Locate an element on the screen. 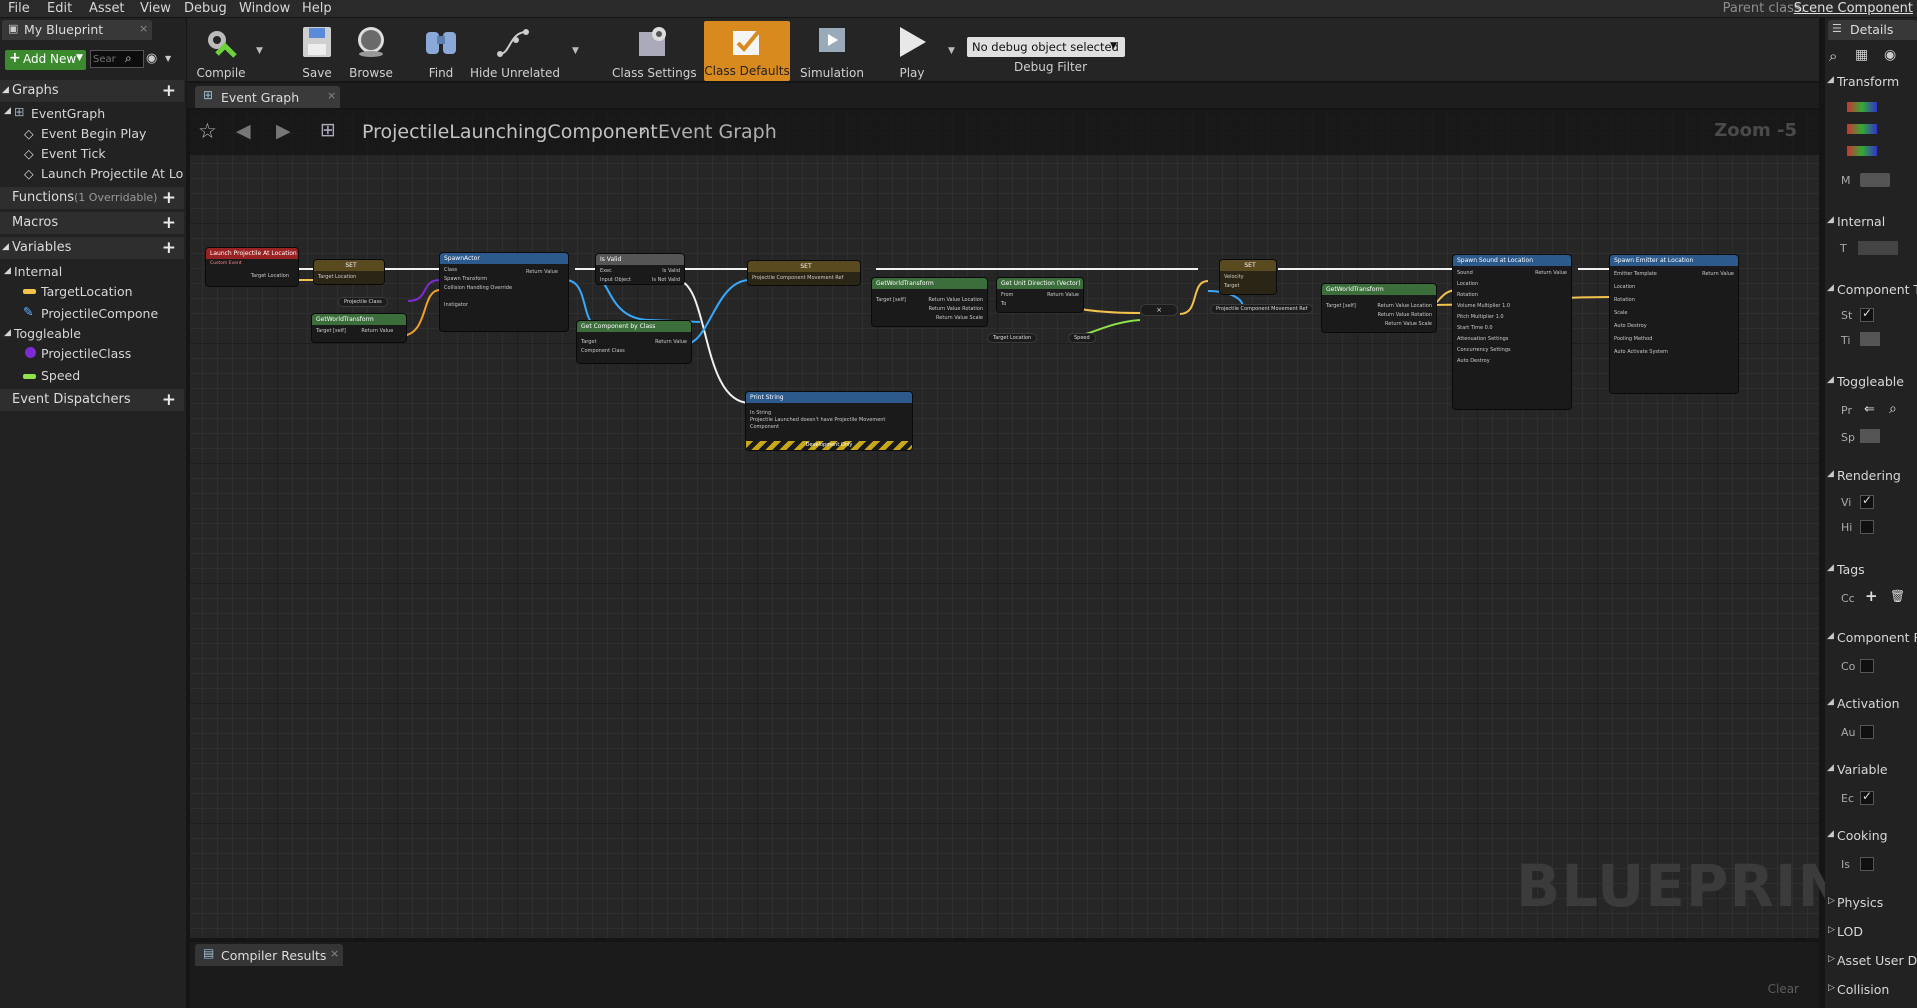  hide-unrelated-button: Hide Unrelated is located at coordinates (515, 52).